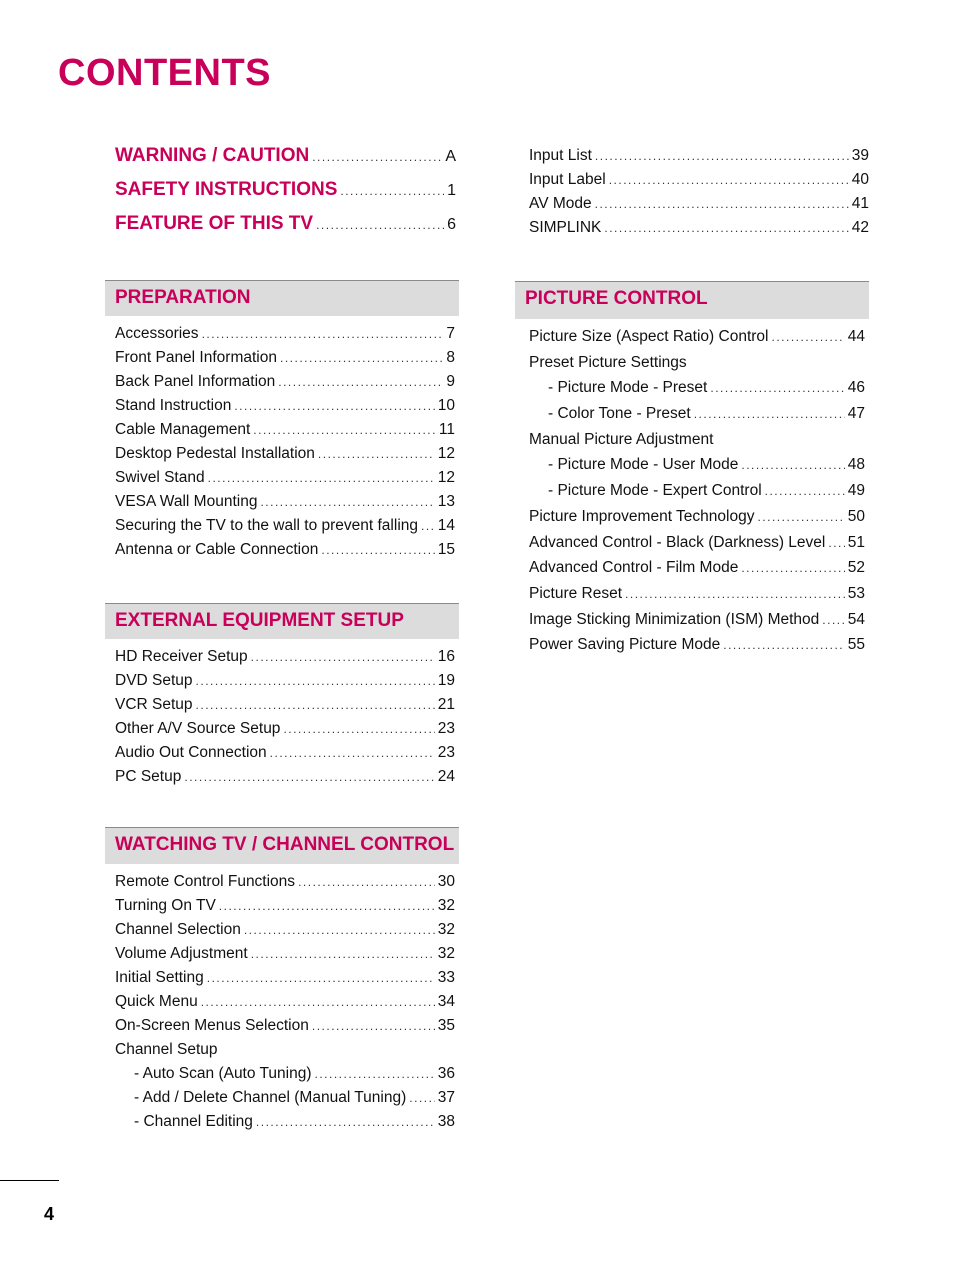 The image size is (954, 1272). I want to click on page-ref: 9, so click(450, 381).